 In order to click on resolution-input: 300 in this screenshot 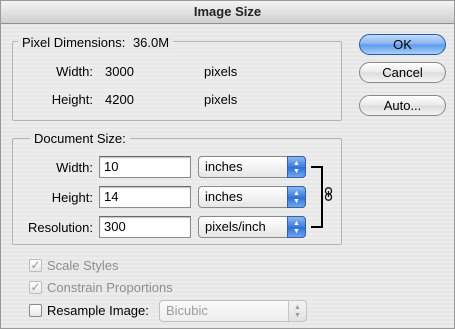, I will do `click(145, 227)`.